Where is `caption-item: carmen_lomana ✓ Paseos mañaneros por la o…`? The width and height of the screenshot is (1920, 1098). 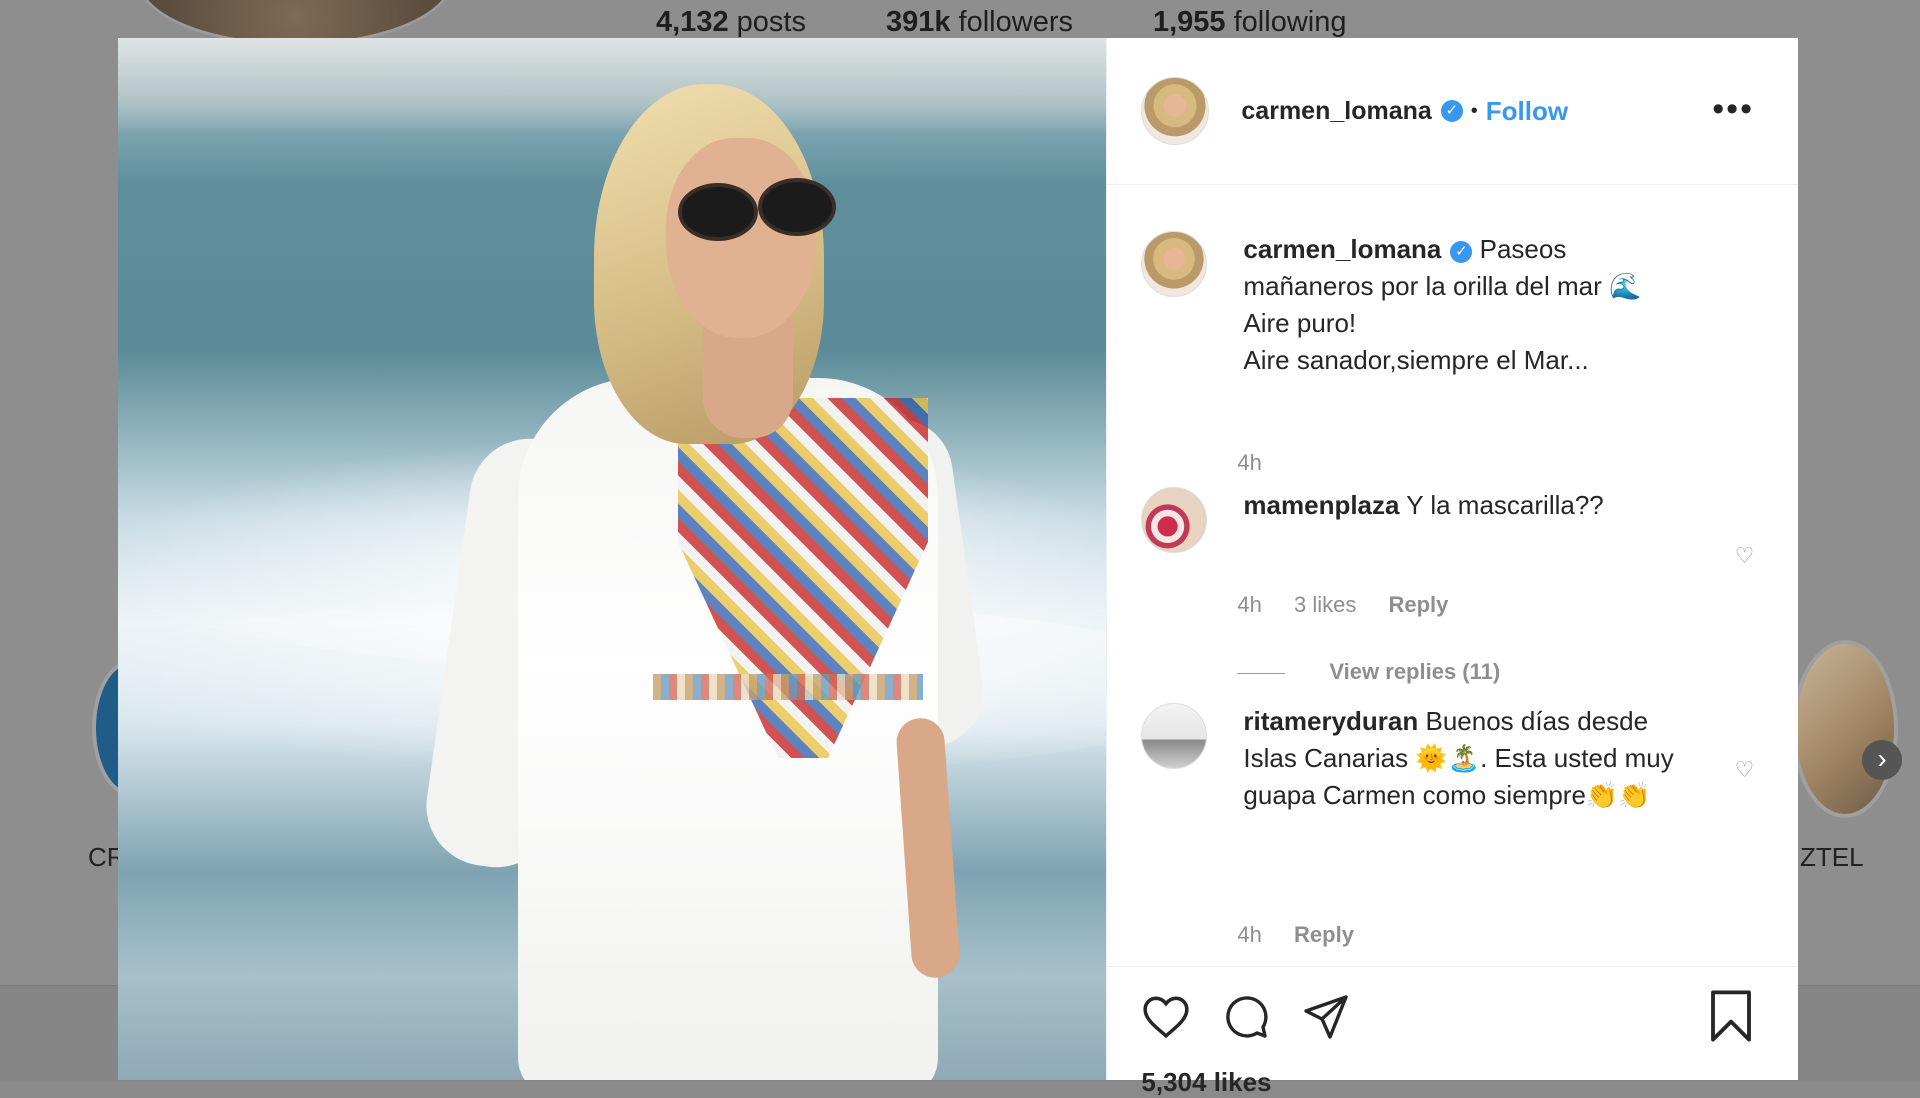
caption-item: carmen_lomana ✓ Paseos mañaneros por la o… is located at coordinates (1422, 305).